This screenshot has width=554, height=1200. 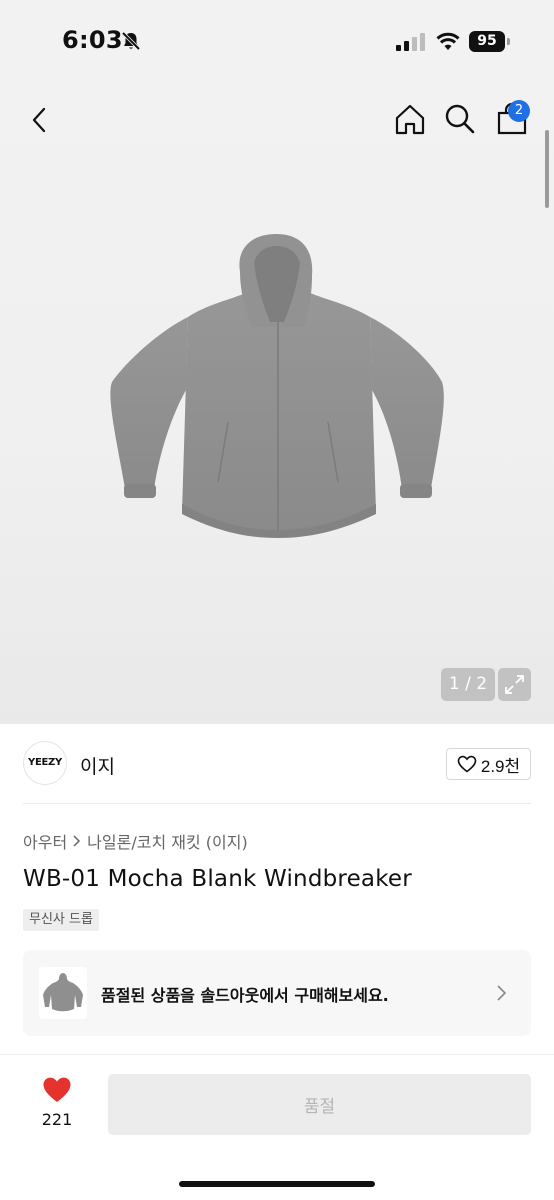 I want to click on section-divider, so click(x=277, y=1054).